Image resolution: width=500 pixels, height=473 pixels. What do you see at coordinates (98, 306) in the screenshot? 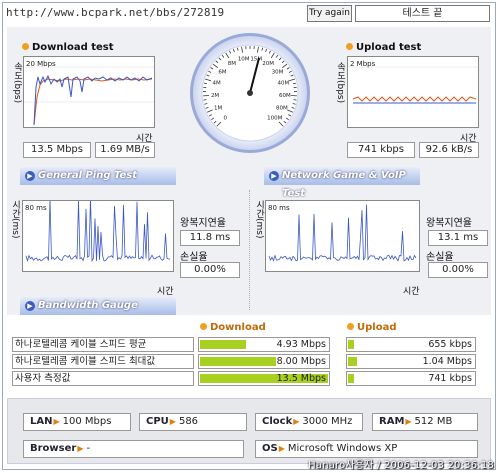
I see `tab-bandwidth-gauge: ▶ Bandwidth Gauge` at bounding box center [98, 306].